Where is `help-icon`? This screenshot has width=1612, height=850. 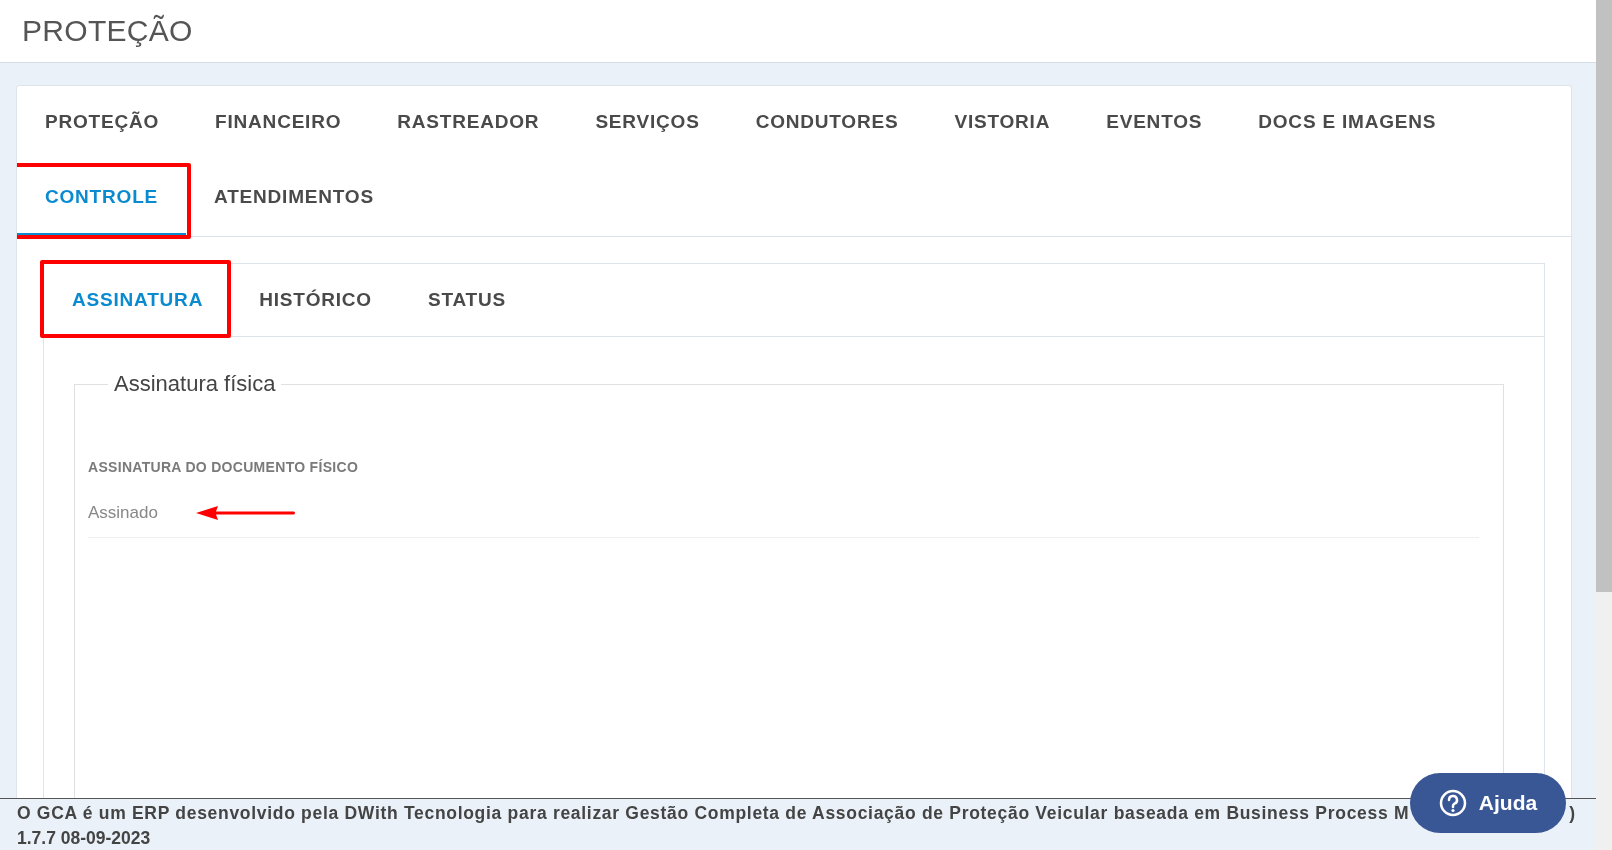 help-icon is located at coordinates (1452, 803).